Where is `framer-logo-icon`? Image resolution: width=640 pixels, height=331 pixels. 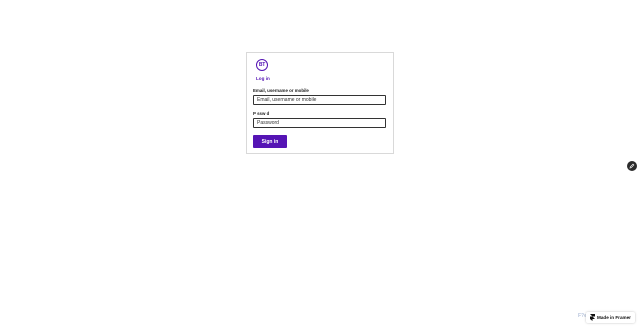
framer-logo-icon is located at coordinates (592, 317).